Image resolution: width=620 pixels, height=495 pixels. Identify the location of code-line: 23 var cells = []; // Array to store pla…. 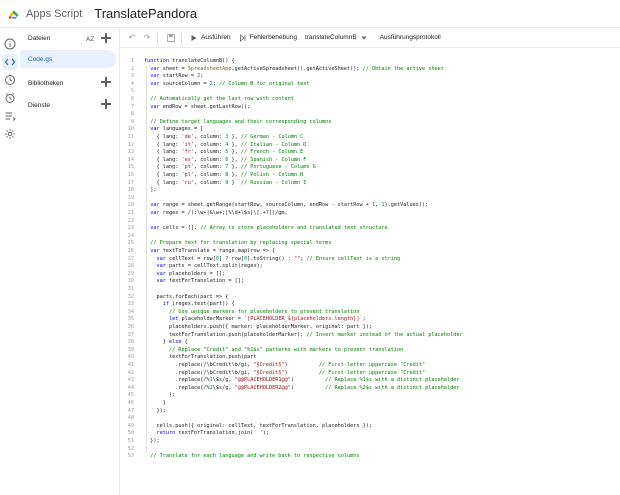
(370, 229).